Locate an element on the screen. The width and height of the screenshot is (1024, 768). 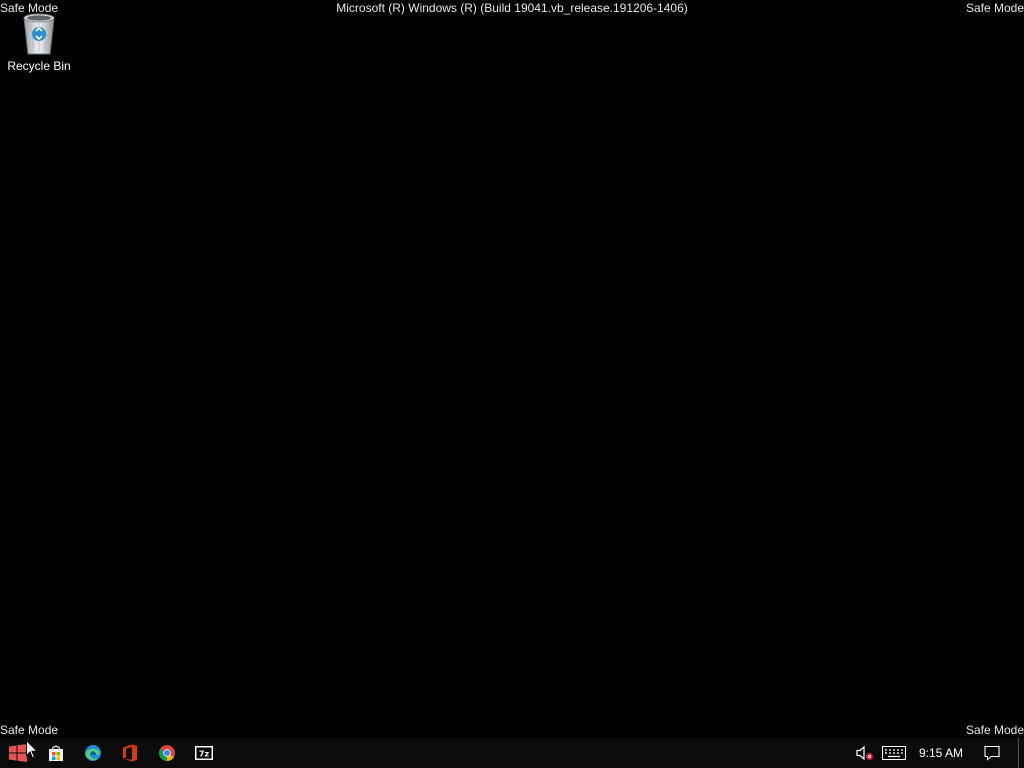
tray-volume is located at coordinates (865, 753).